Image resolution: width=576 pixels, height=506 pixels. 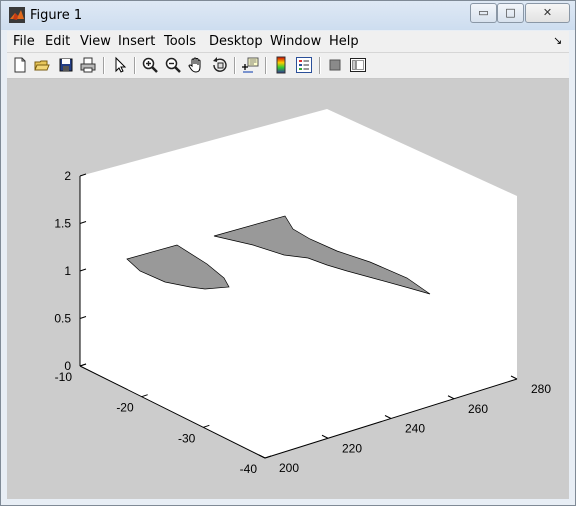 What do you see at coordinates (64, 377) in the screenshot?
I see `y-tick-label: -10` at bounding box center [64, 377].